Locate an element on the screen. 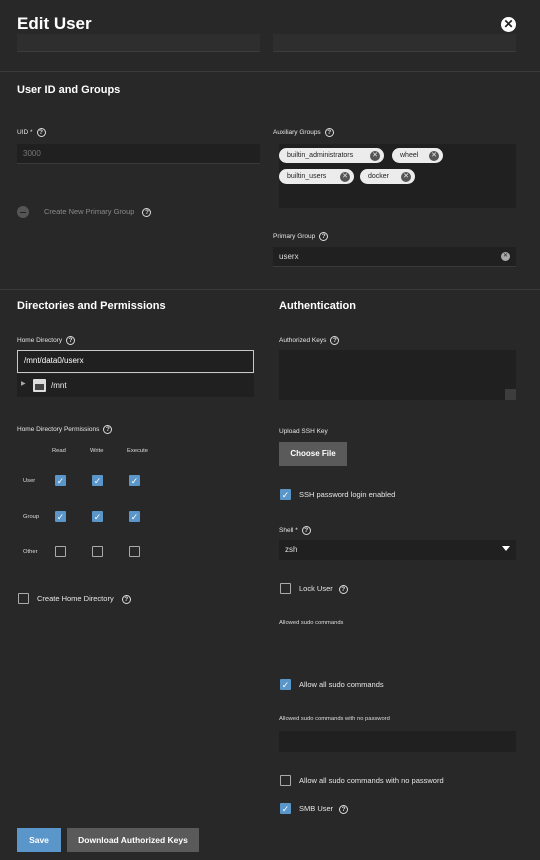  allow-all-sudo-checkbox: ✓ is located at coordinates (285, 684).